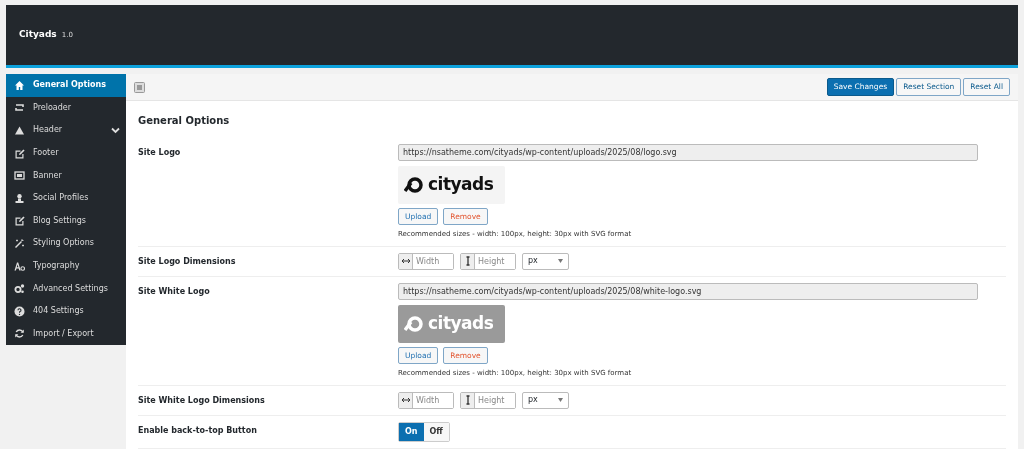  Describe the element at coordinates (688, 291) in the screenshot. I see `url-field: https://nsatheme.com/cityads/wp-content/uploads/2025/08/white-logo.svg` at that location.